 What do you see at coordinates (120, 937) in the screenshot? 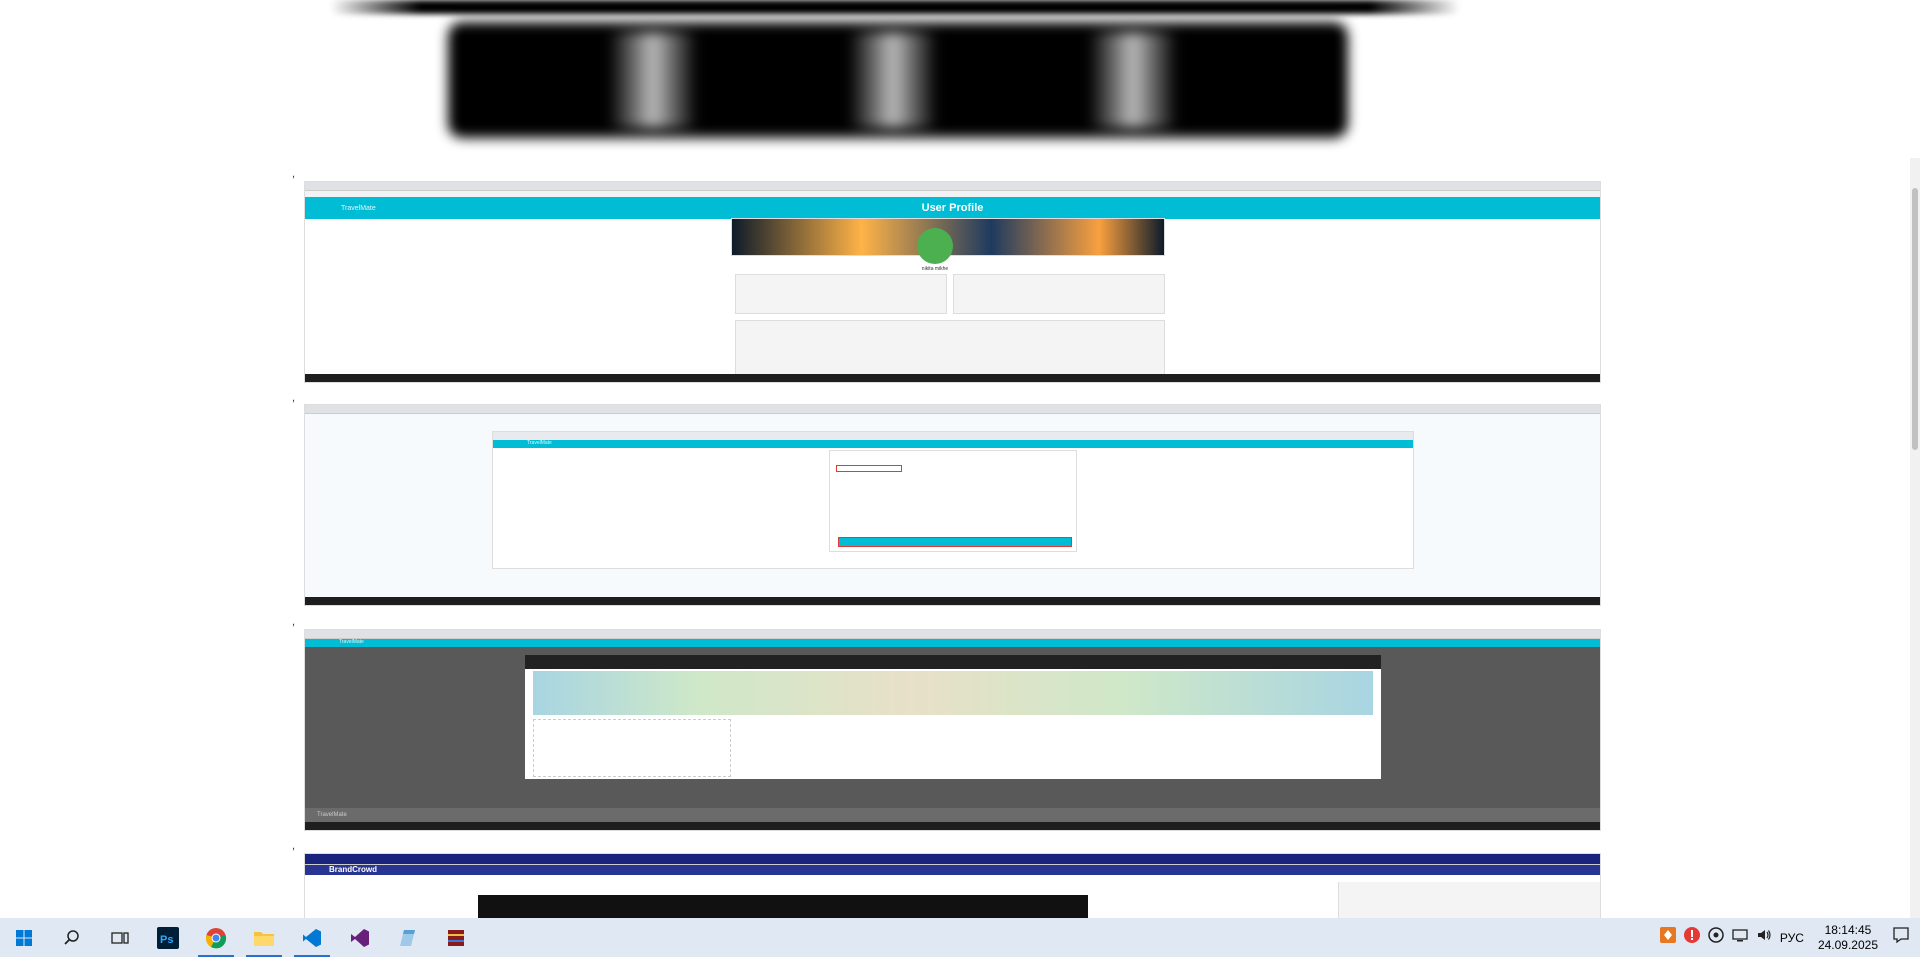
I see `task-view-icon` at bounding box center [120, 937].